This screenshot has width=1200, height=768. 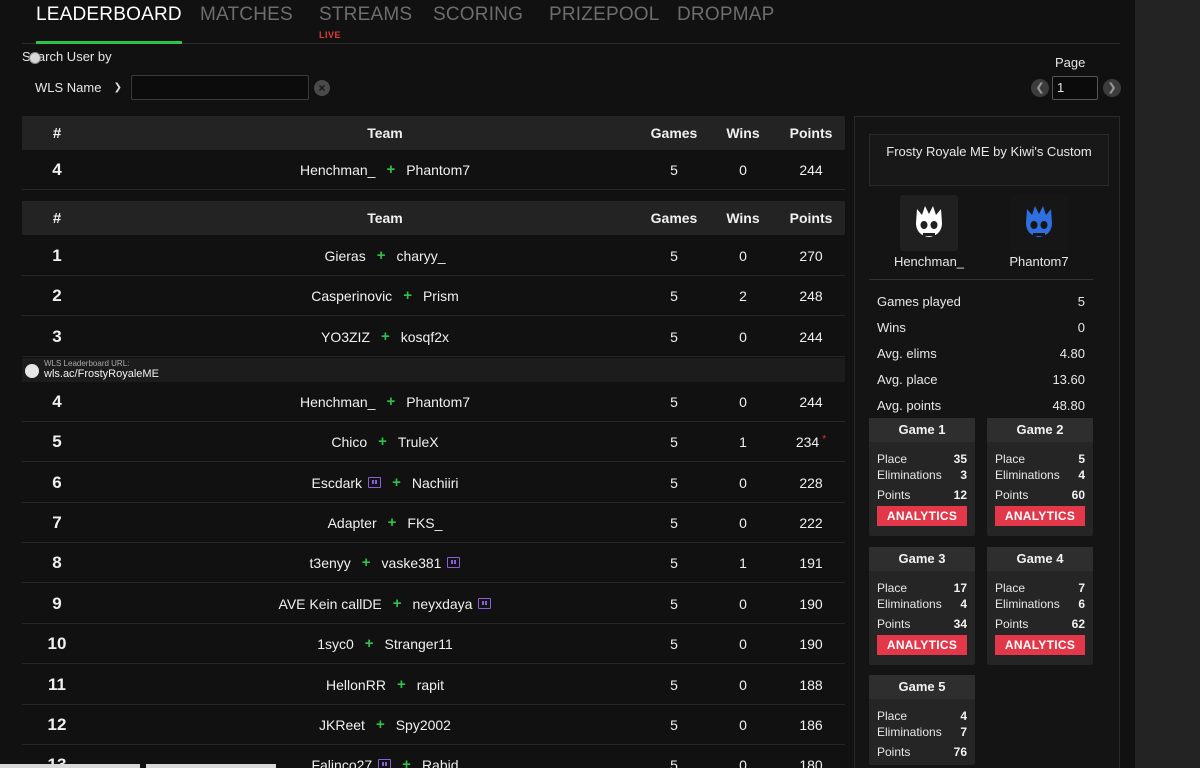 I want to click on player-name: neyxdaya, so click(x=443, y=604).